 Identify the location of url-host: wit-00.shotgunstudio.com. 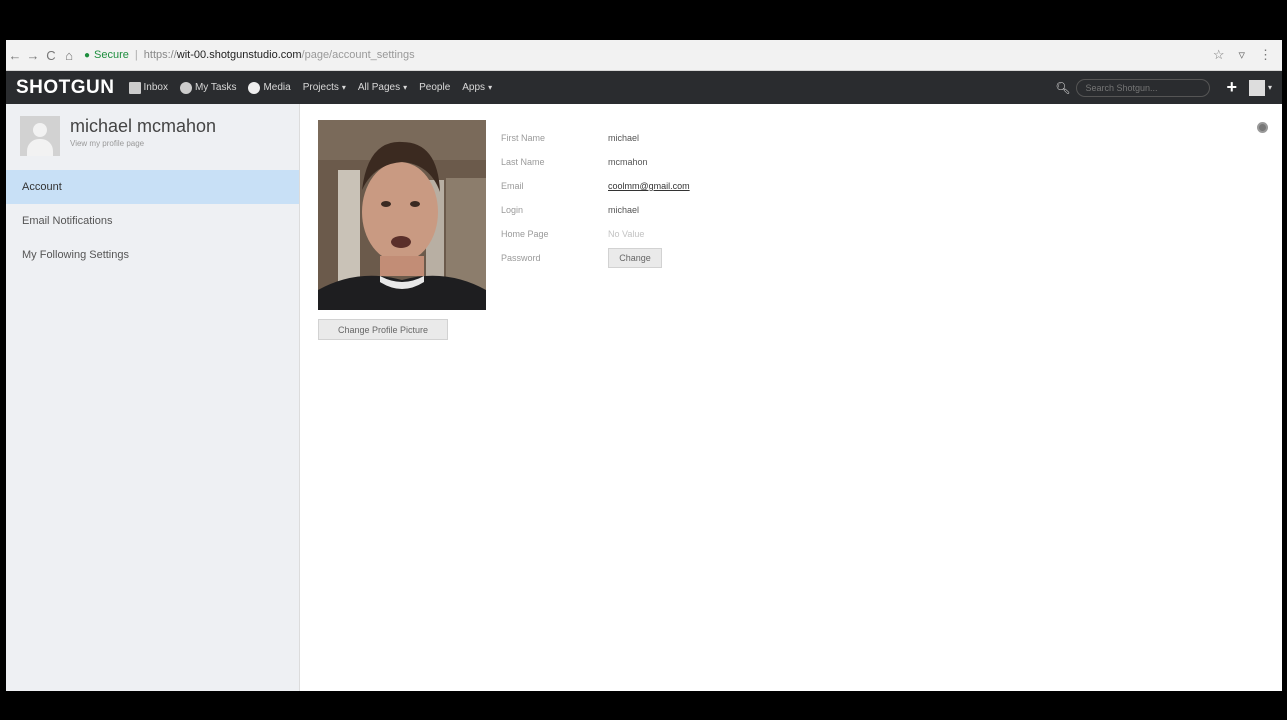
(239, 55).